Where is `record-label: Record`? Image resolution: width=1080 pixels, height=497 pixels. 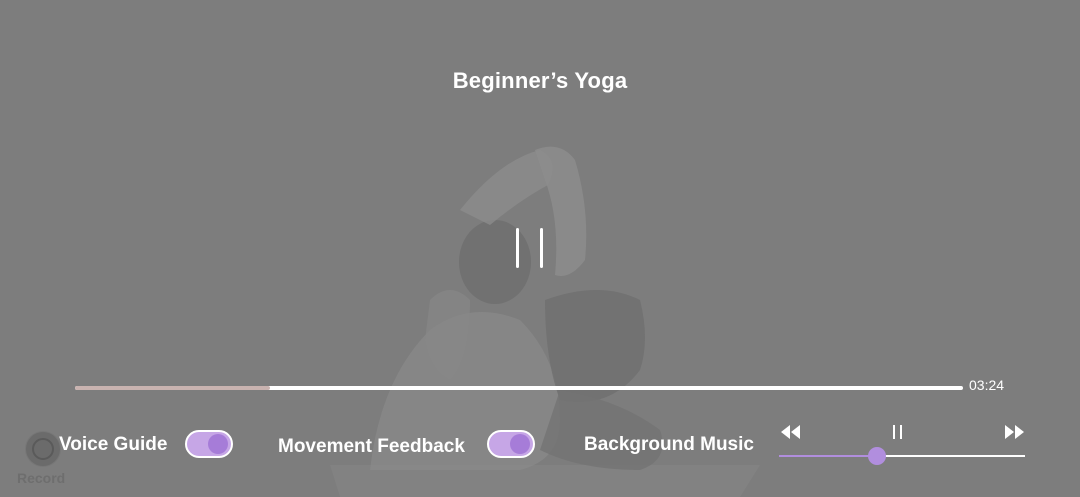
record-label: Record is located at coordinates (41, 478).